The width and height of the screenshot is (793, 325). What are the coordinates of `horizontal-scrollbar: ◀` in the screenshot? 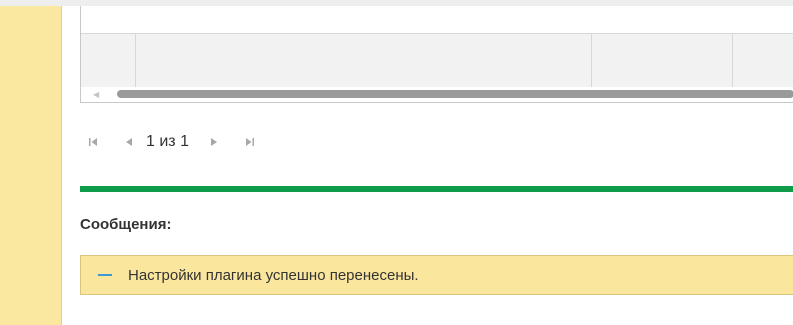 It's located at (437, 94).